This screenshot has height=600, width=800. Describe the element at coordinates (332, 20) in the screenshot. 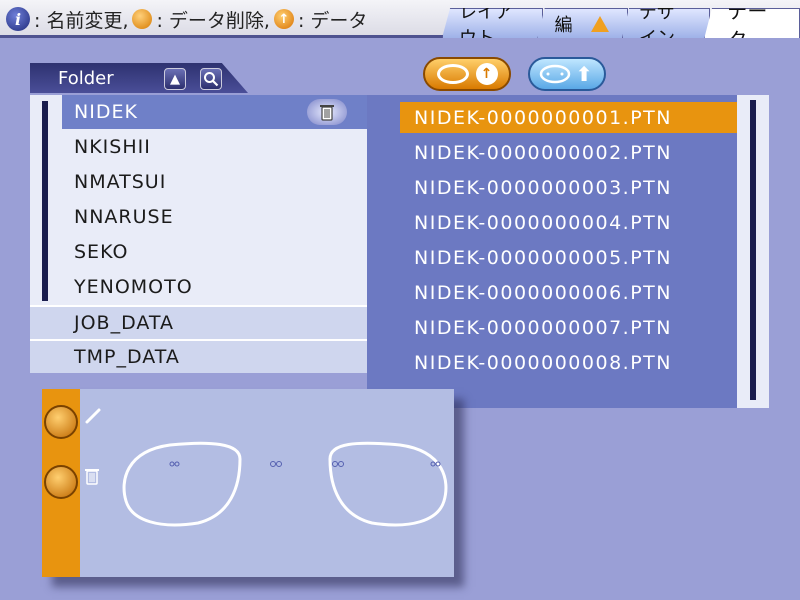

I see `hint-data-text: : データ` at that location.